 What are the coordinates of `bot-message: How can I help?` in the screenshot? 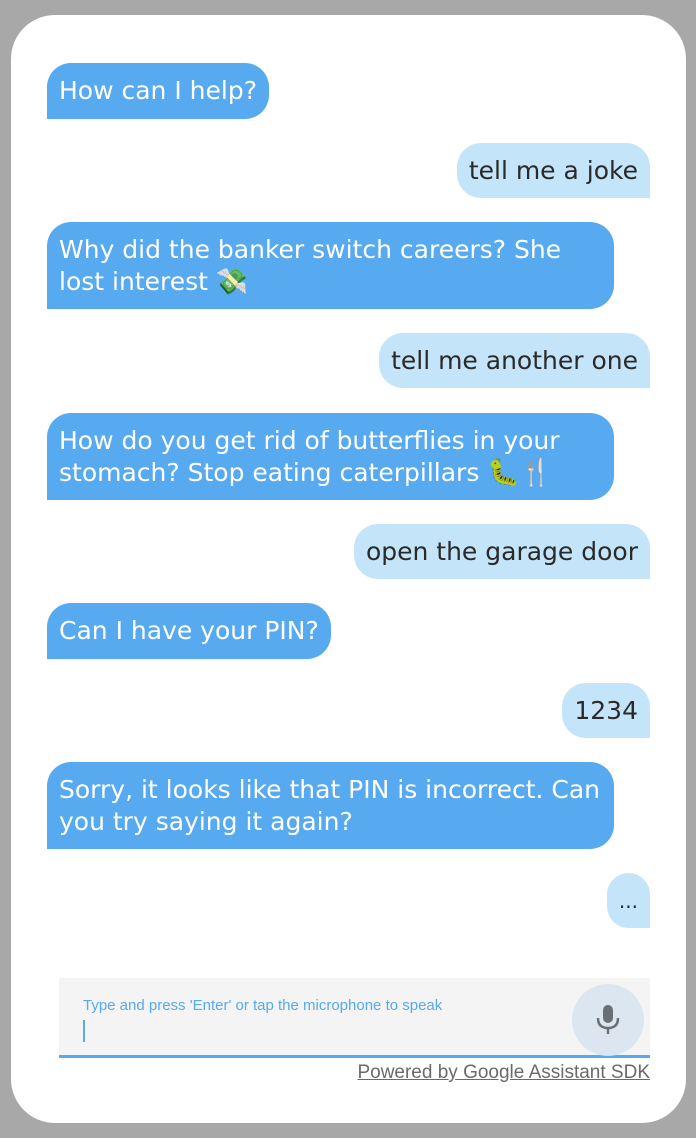 It's located at (158, 91).